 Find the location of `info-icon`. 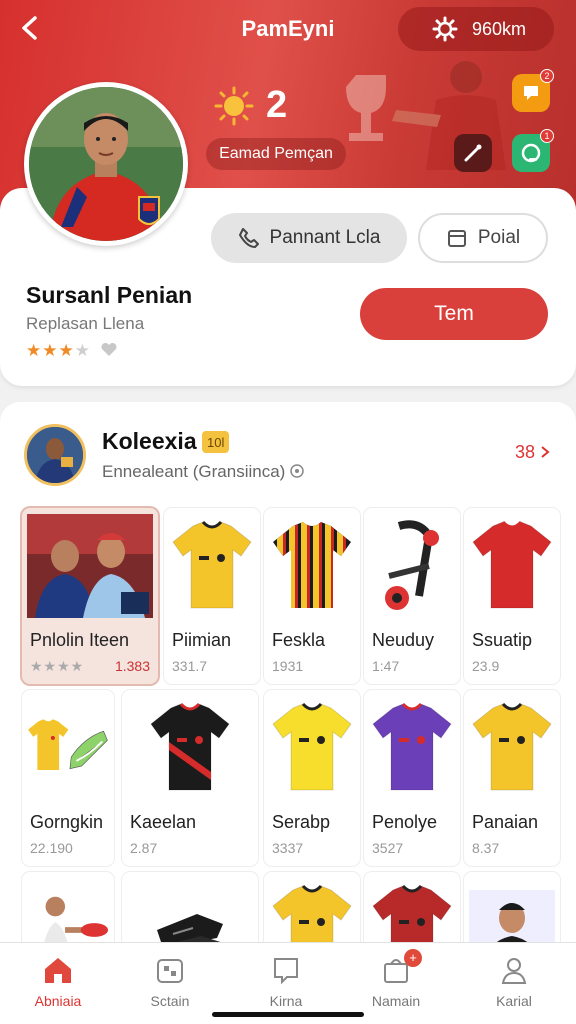

info-icon is located at coordinates (297, 471).